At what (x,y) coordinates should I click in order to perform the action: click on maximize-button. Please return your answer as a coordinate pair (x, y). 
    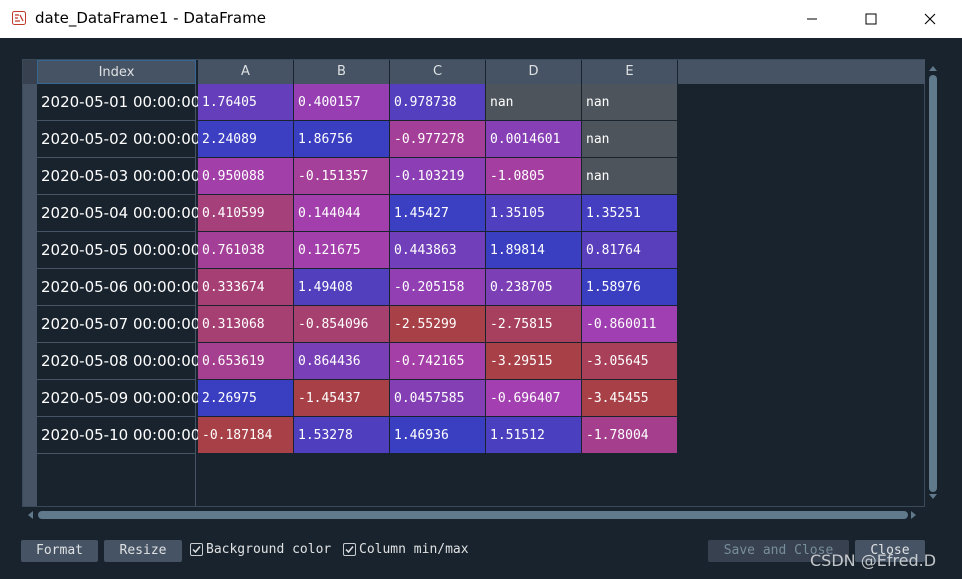
    Looking at the image, I should click on (871, 19).